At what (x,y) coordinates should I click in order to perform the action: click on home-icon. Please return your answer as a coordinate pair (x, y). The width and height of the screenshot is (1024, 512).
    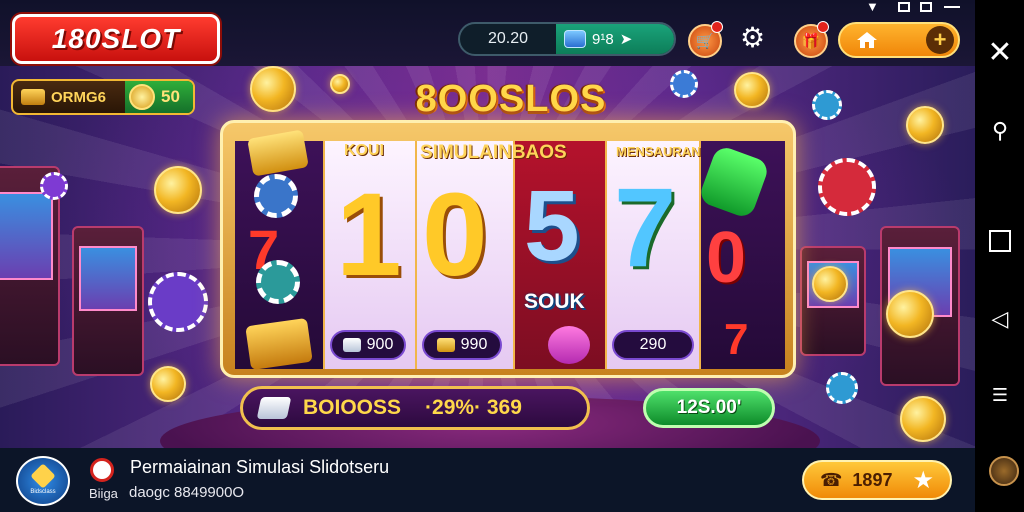
    Looking at the image, I should click on (867, 40).